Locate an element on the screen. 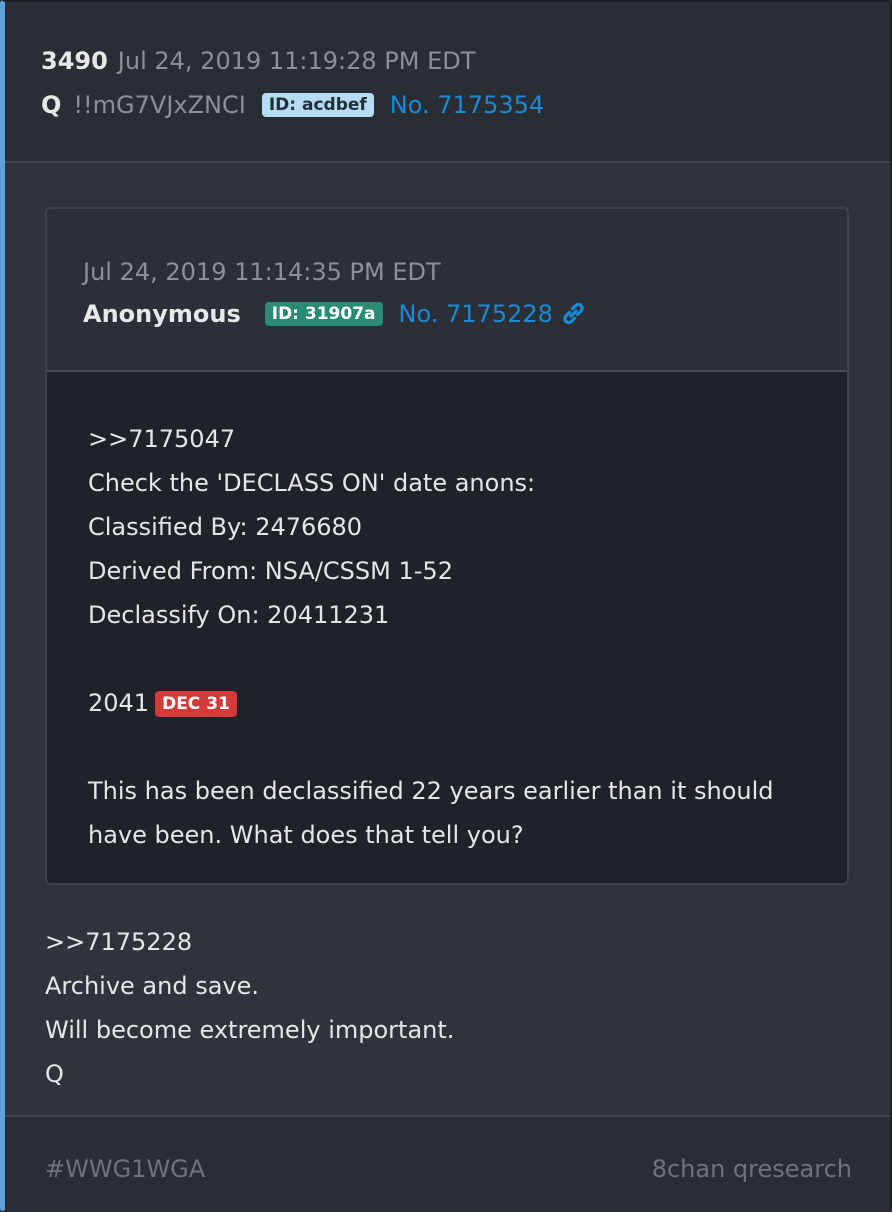  quoted-post-date: Jul 24, 2019 11:14:35 PM EDT is located at coordinates (262, 272).